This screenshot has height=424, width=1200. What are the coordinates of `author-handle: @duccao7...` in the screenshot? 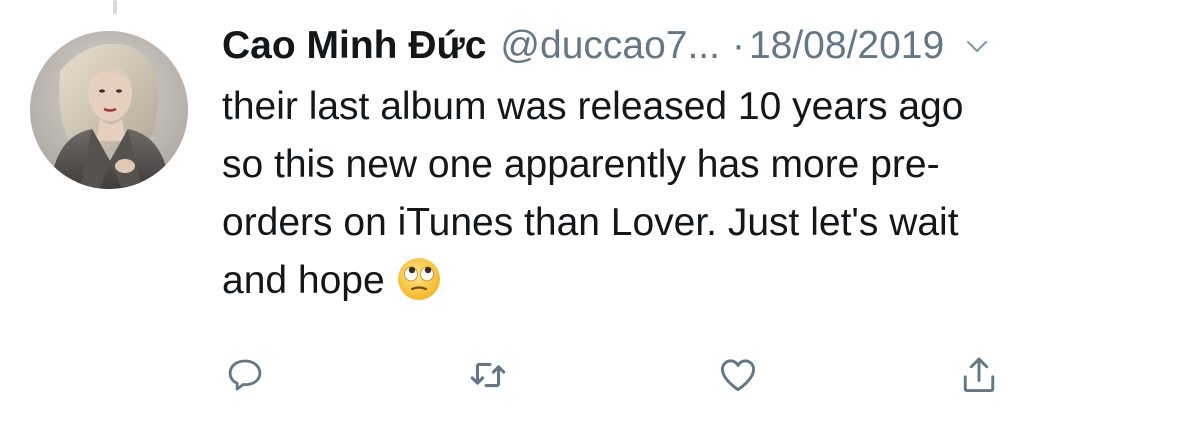 It's located at (610, 46).